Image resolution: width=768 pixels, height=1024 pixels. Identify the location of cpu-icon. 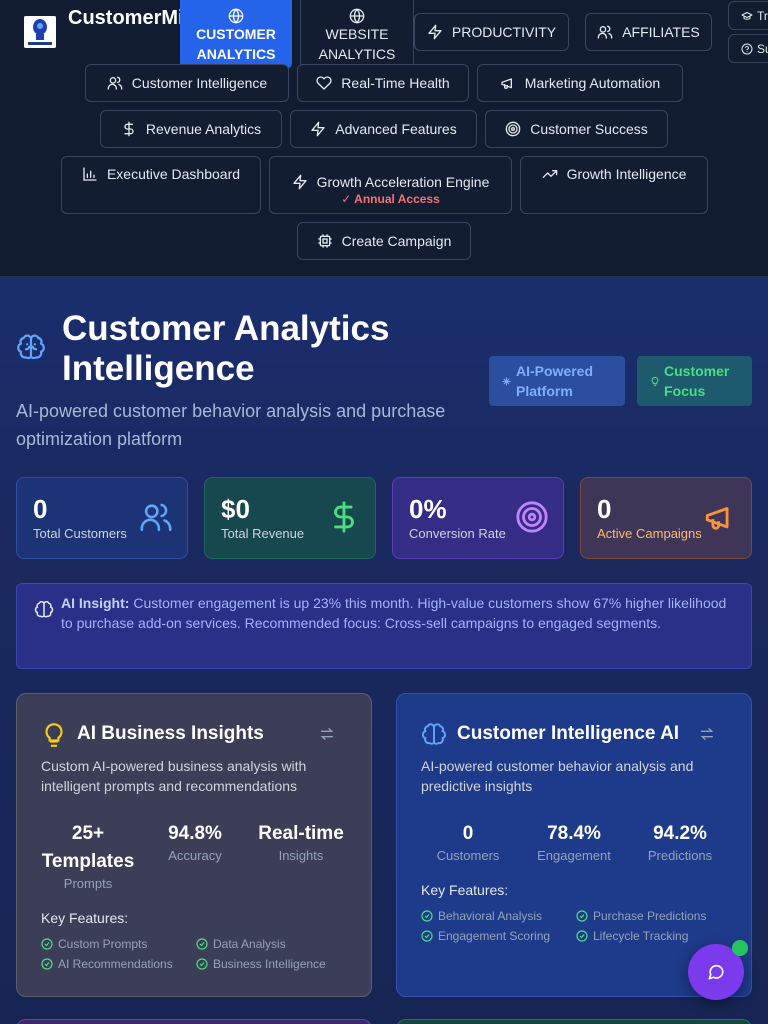
(324, 241).